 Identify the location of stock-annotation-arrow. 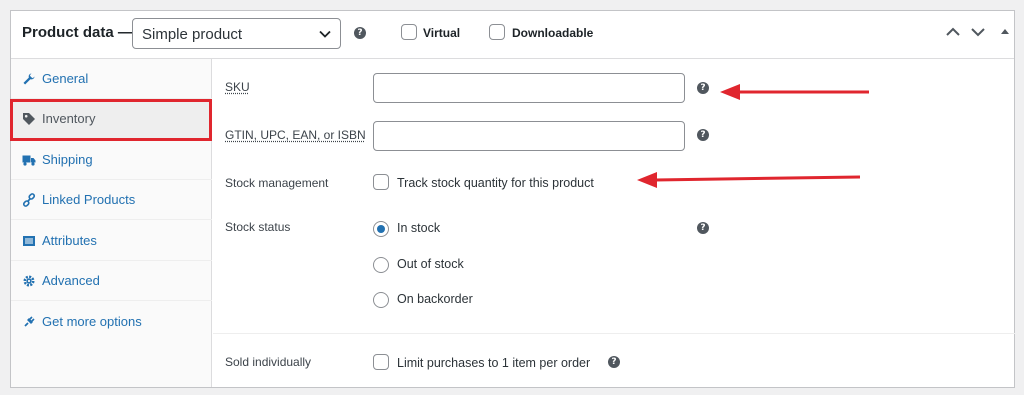
(749, 180).